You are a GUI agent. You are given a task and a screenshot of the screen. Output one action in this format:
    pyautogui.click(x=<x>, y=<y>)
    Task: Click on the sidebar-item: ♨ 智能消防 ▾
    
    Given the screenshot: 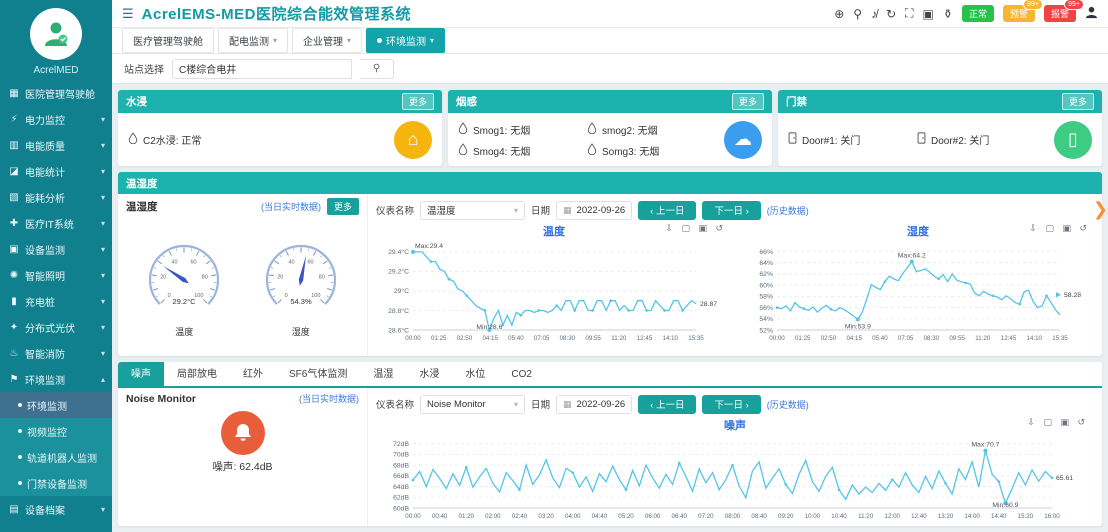 What is the action you would take?
    pyautogui.click(x=56, y=353)
    